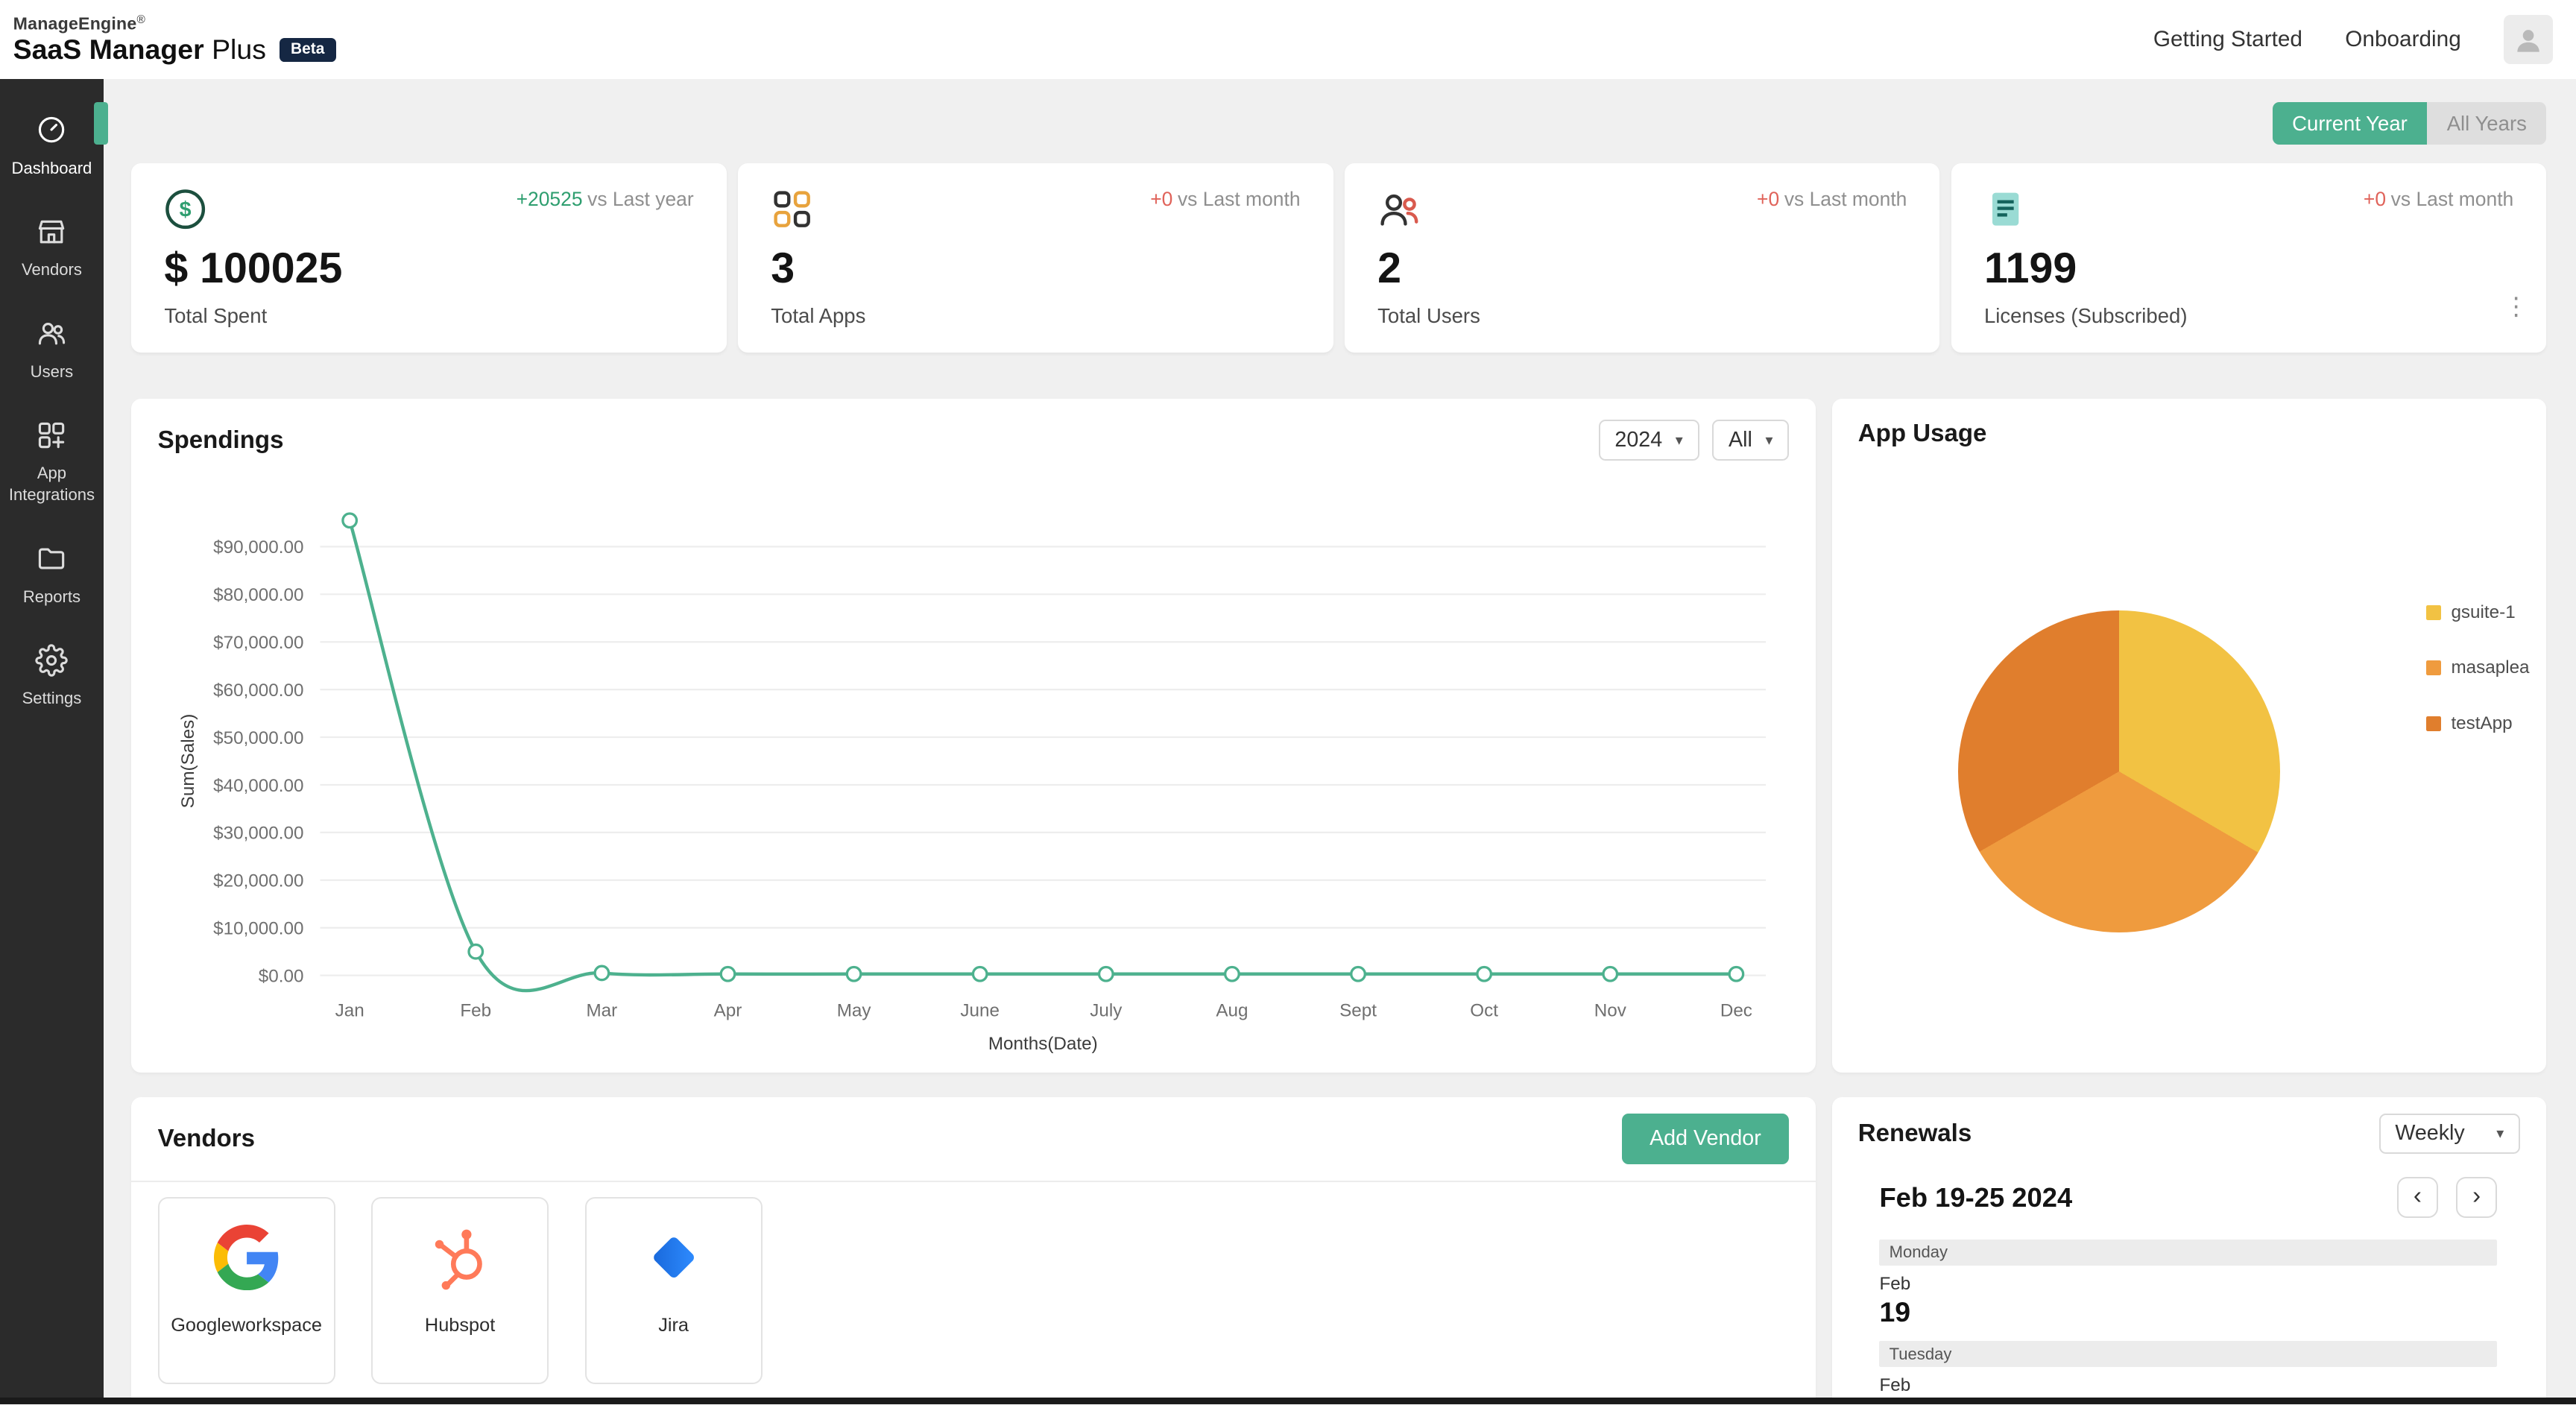 This screenshot has height=1405, width=2576. What do you see at coordinates (2450, 1134) in the screenshot?
I see `frequency-select: Weekly▾` at bounding box center [2450, 1134].